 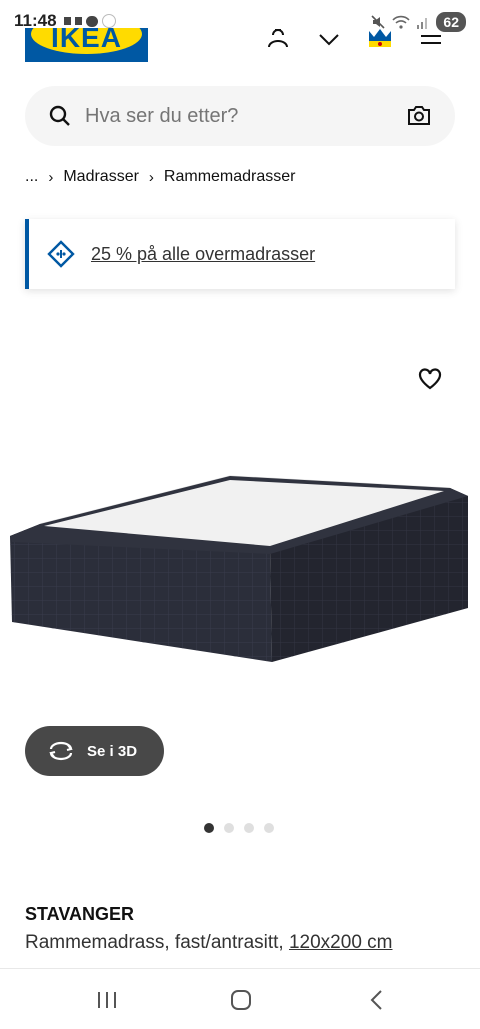 I want to click on family-icon, so click(x=380, y=39).